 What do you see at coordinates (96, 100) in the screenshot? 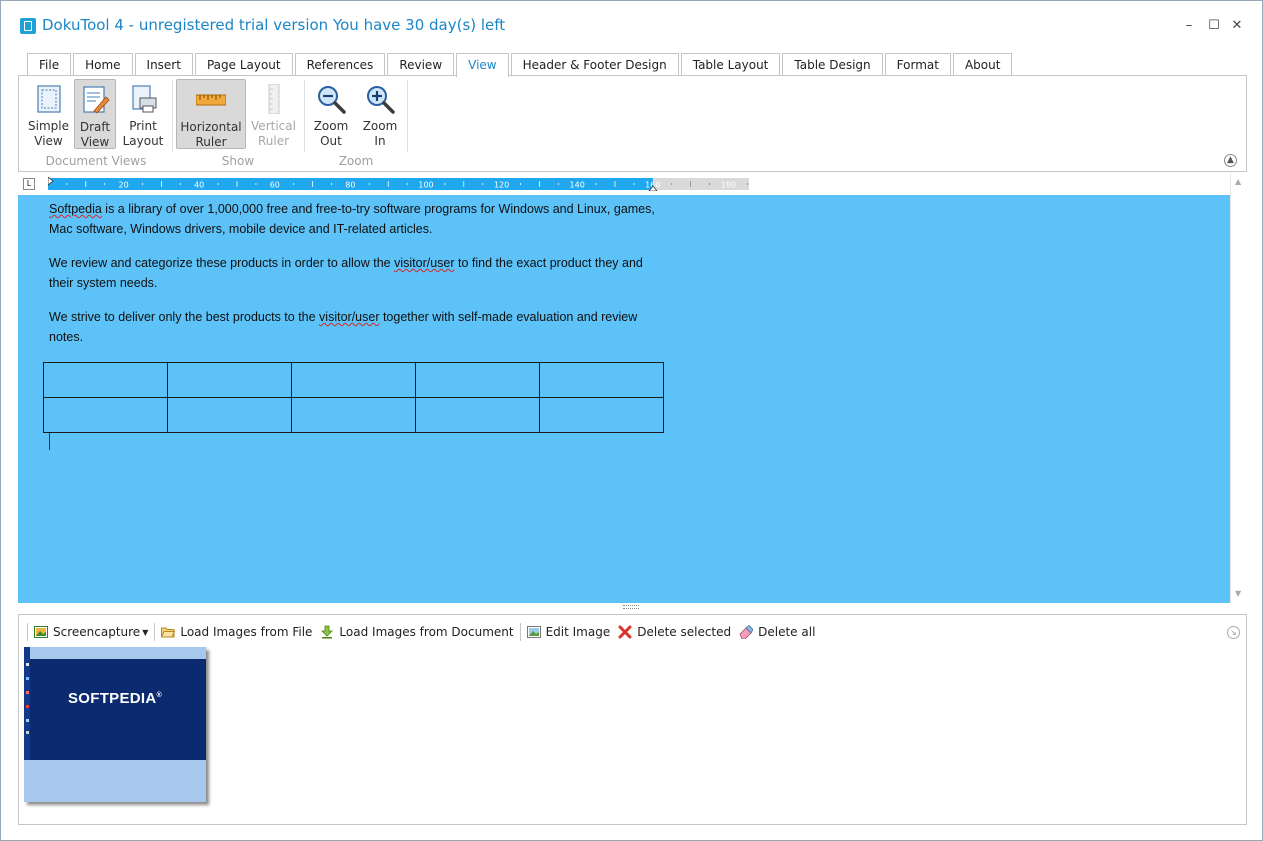
I see `draft-view-icon` at bounding box center [96, 100].